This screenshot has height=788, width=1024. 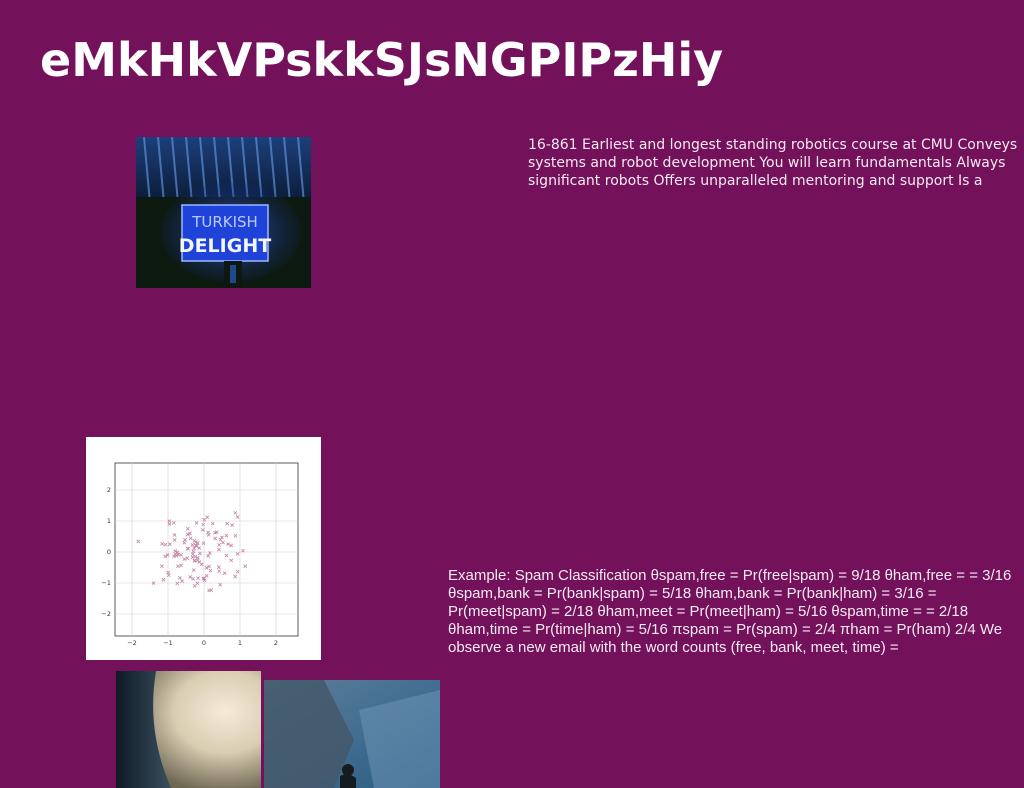 What do you see at coordinates (240, 643) in the screenshot?
I see `x-tick-label: 1` at bounding box center [240, 643].